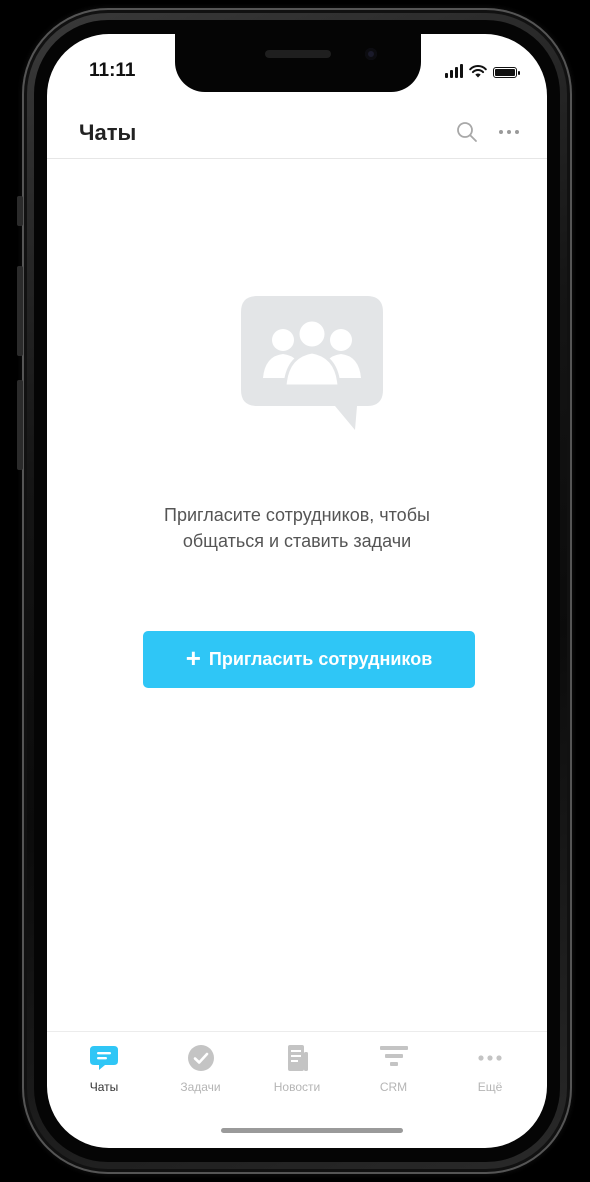 The height and width of the screenshot is (1182, 590). Describe the element at coordinates (478, 71) in the screenshot. I see `wifi-icon` at that location.